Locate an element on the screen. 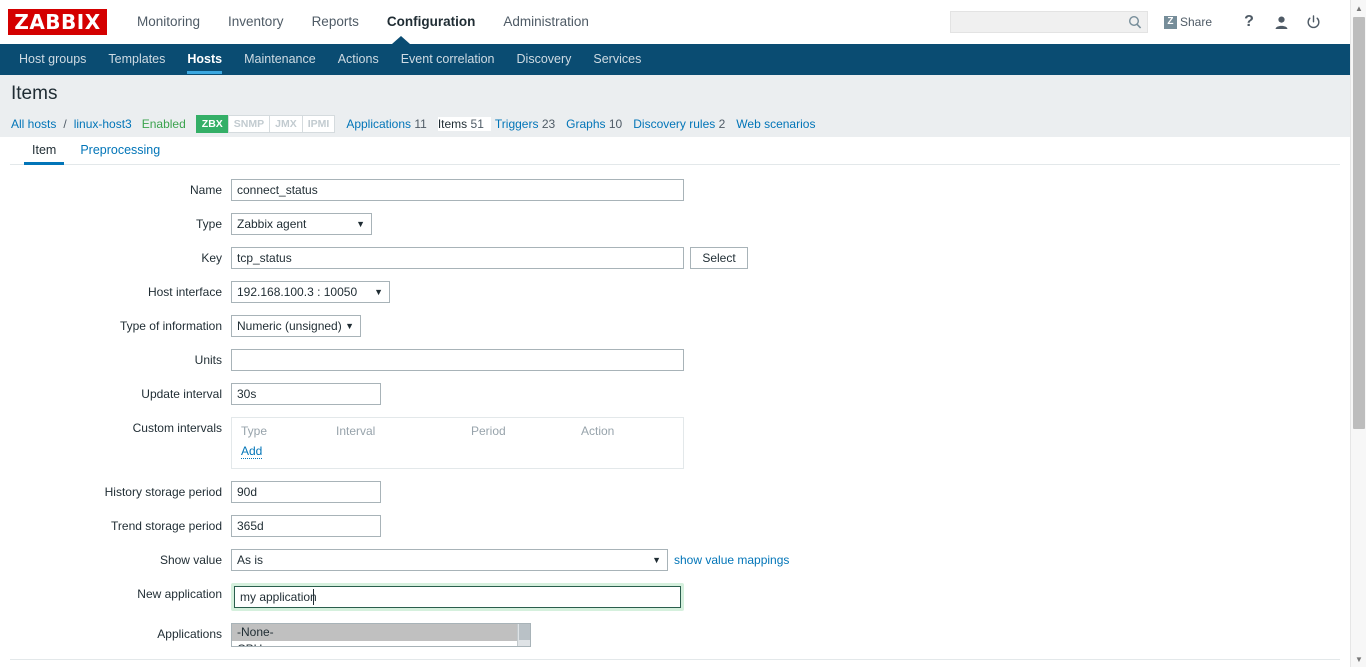 This screenshot has height=667, width=1366. zabbix-logo: ZABBIX is located at coordinates (57, 22).